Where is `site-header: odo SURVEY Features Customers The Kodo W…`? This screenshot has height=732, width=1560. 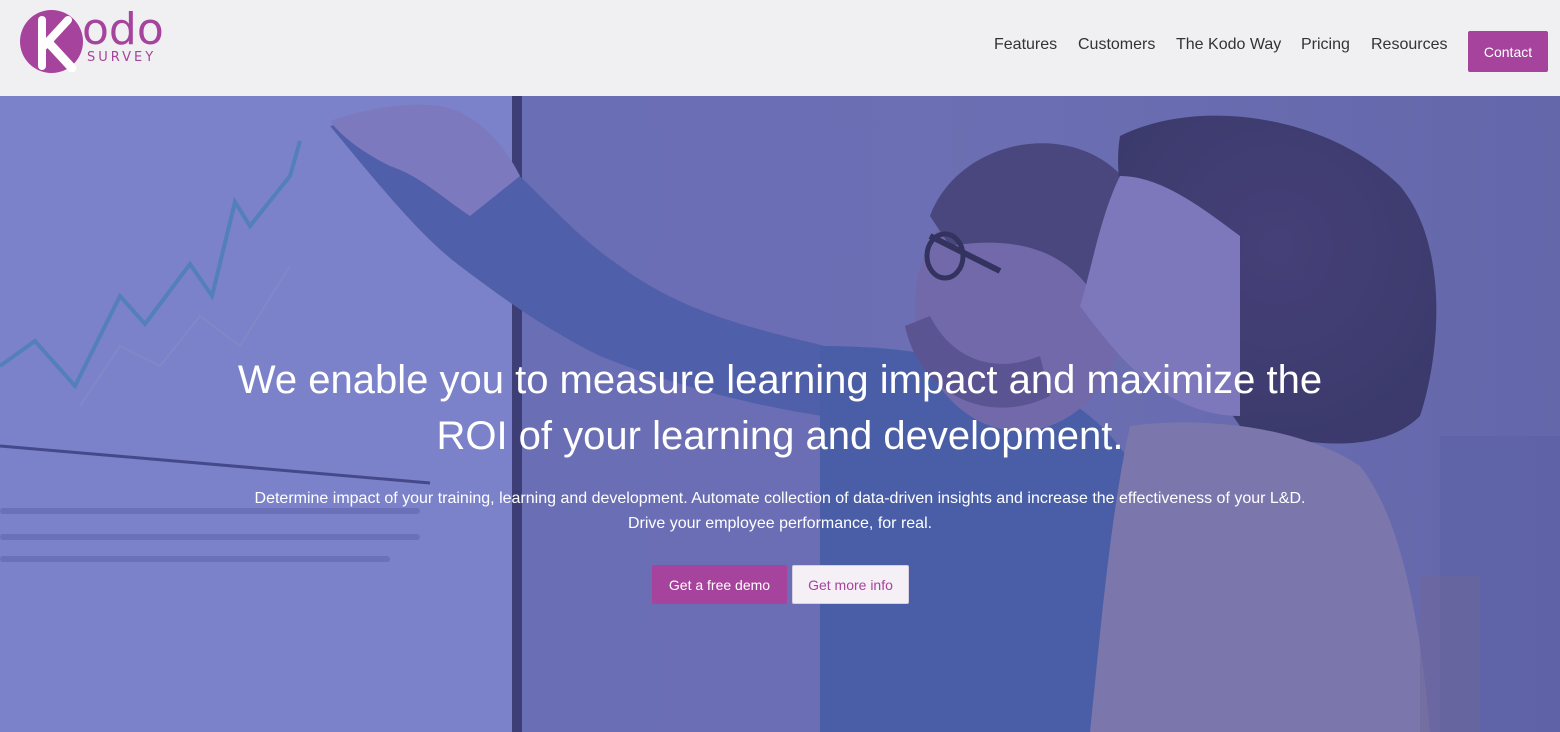
site-header: odo SURVEY Features Customers The Kodo W… is located at coordinates (780, 48).